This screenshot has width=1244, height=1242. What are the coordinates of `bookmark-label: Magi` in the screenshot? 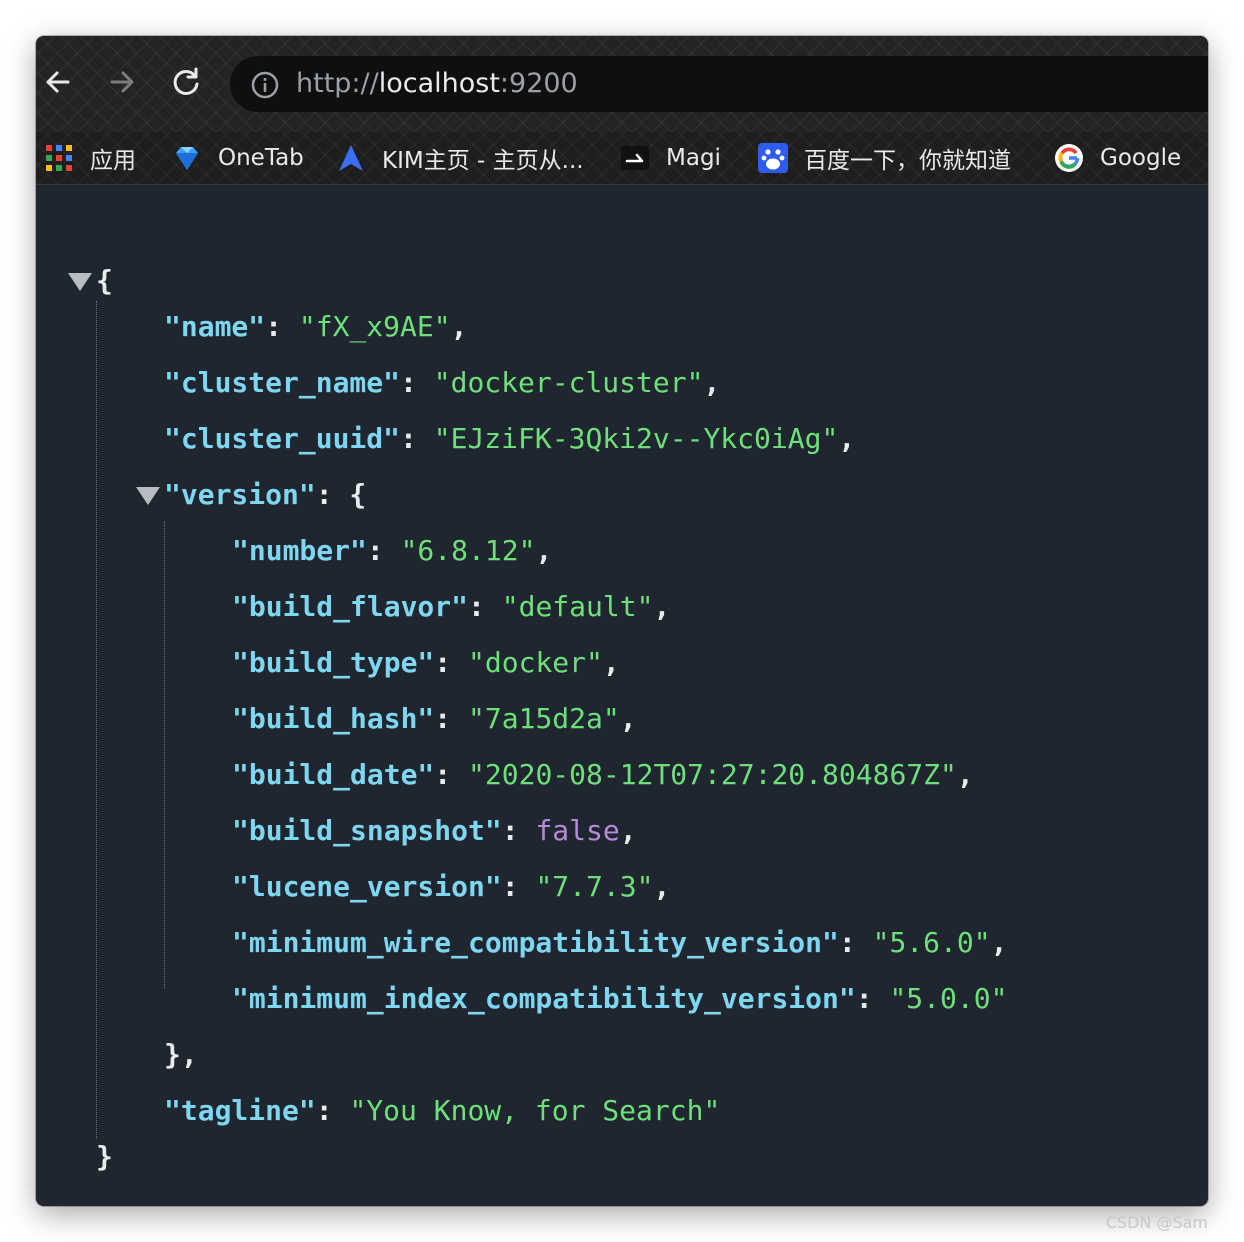 It's located at (693, 158).